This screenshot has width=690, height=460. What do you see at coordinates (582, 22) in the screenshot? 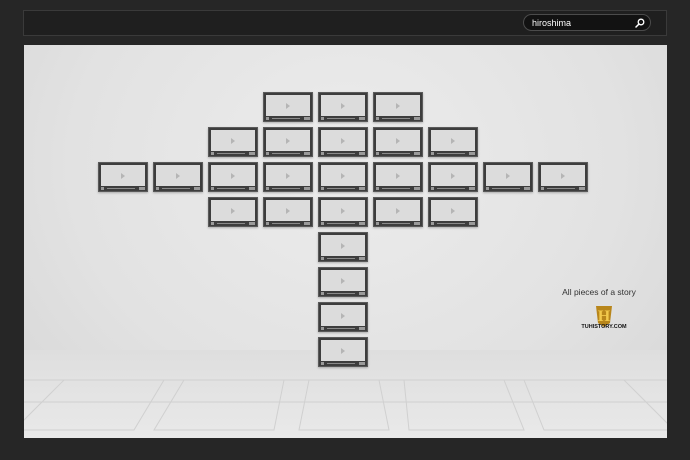
I see `search-input` at bounding box center [582, 22].